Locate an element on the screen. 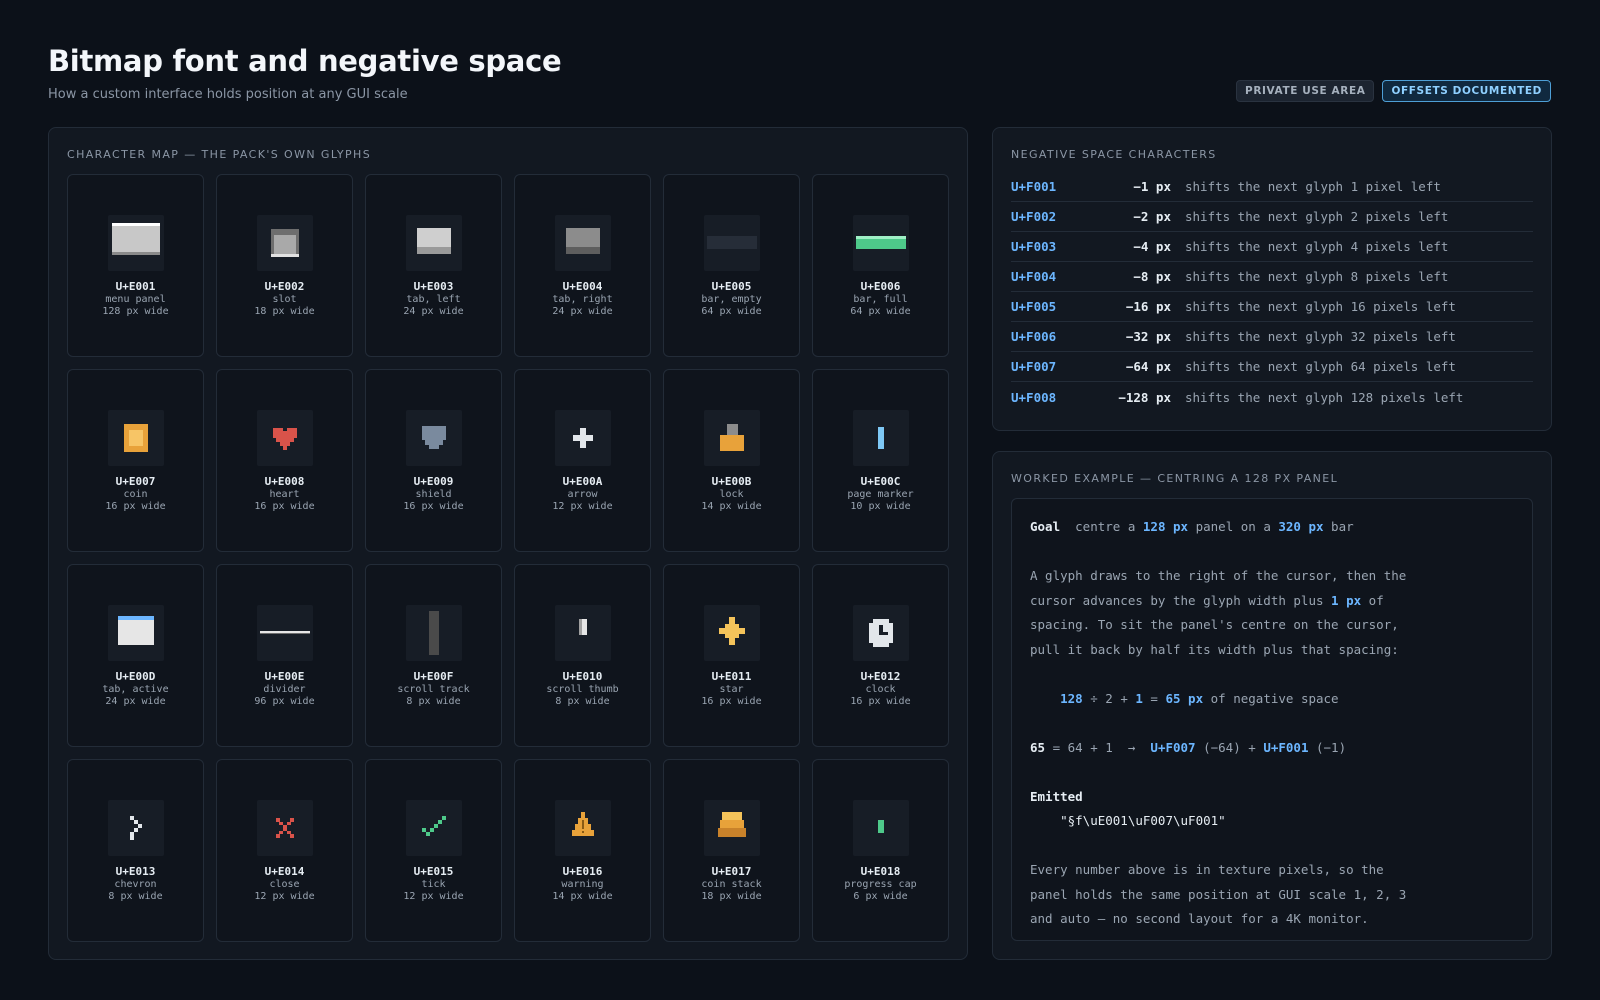 The width and height of the screenshot is (1600, 1000). character-map-heading: CHARACTER MAP — THE PACK'S OWN GLYPHS is located at coordinates (219, 154).